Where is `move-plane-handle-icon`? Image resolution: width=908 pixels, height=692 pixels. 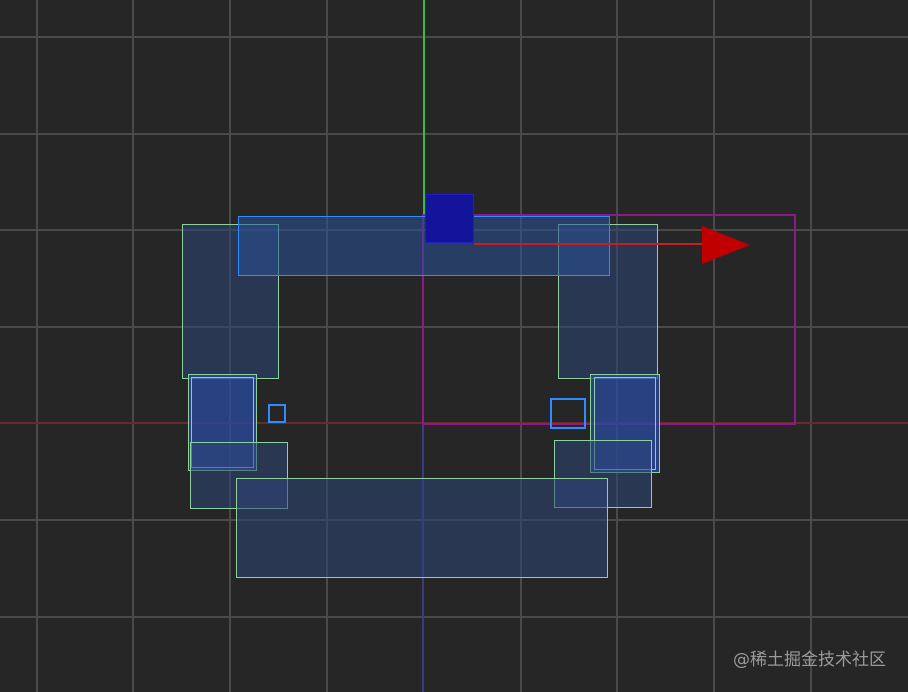
move-plane-handle-icon is located at coordinates (449, 218).